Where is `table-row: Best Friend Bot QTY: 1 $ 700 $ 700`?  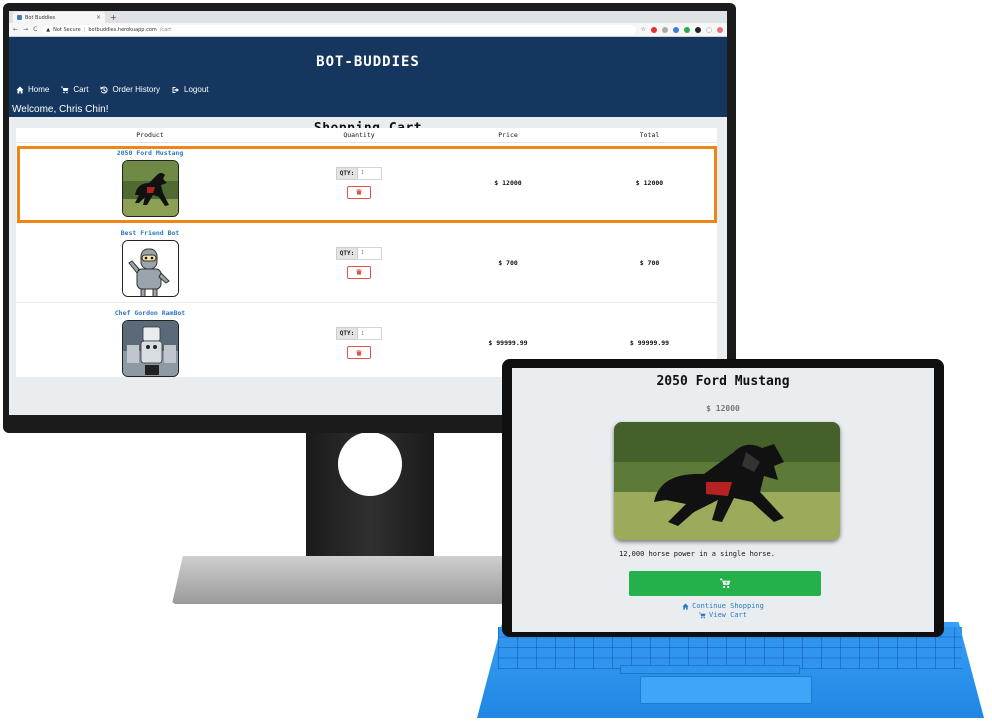 table-row: Best Friend Bot QTY: 1 $ 700 $ 700 is located at coordinates (366, 263).